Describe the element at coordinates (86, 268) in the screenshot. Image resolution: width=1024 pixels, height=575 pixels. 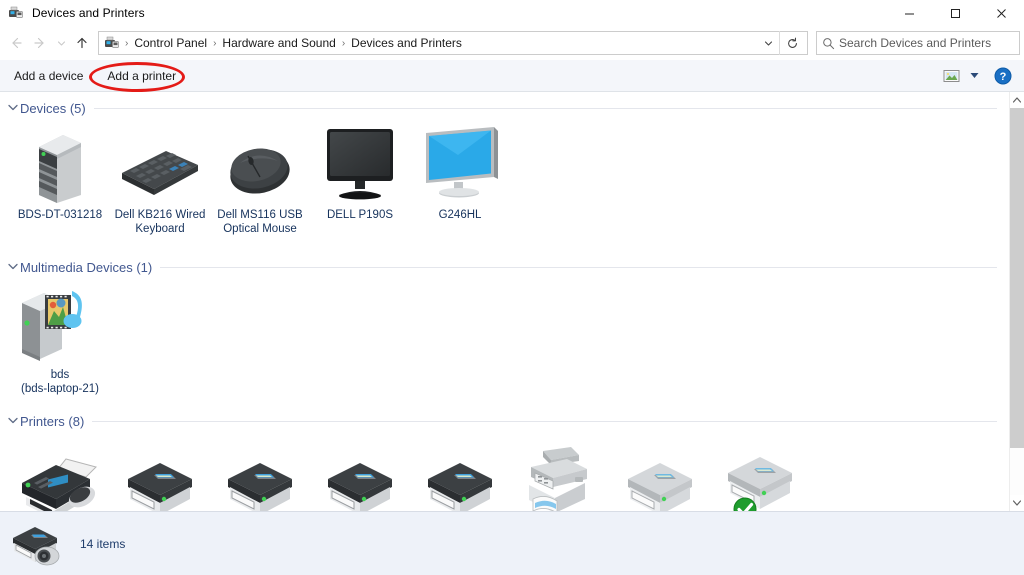
I see `group-title-multimedia-devices: Multimedia Devices (1)` at that location.